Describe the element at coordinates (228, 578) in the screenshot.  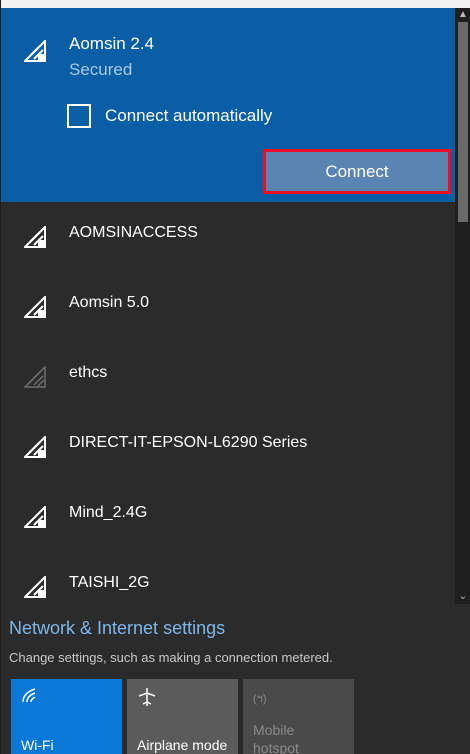
I see `network-item-taishi-2g: TAISHI_2G` at that location.